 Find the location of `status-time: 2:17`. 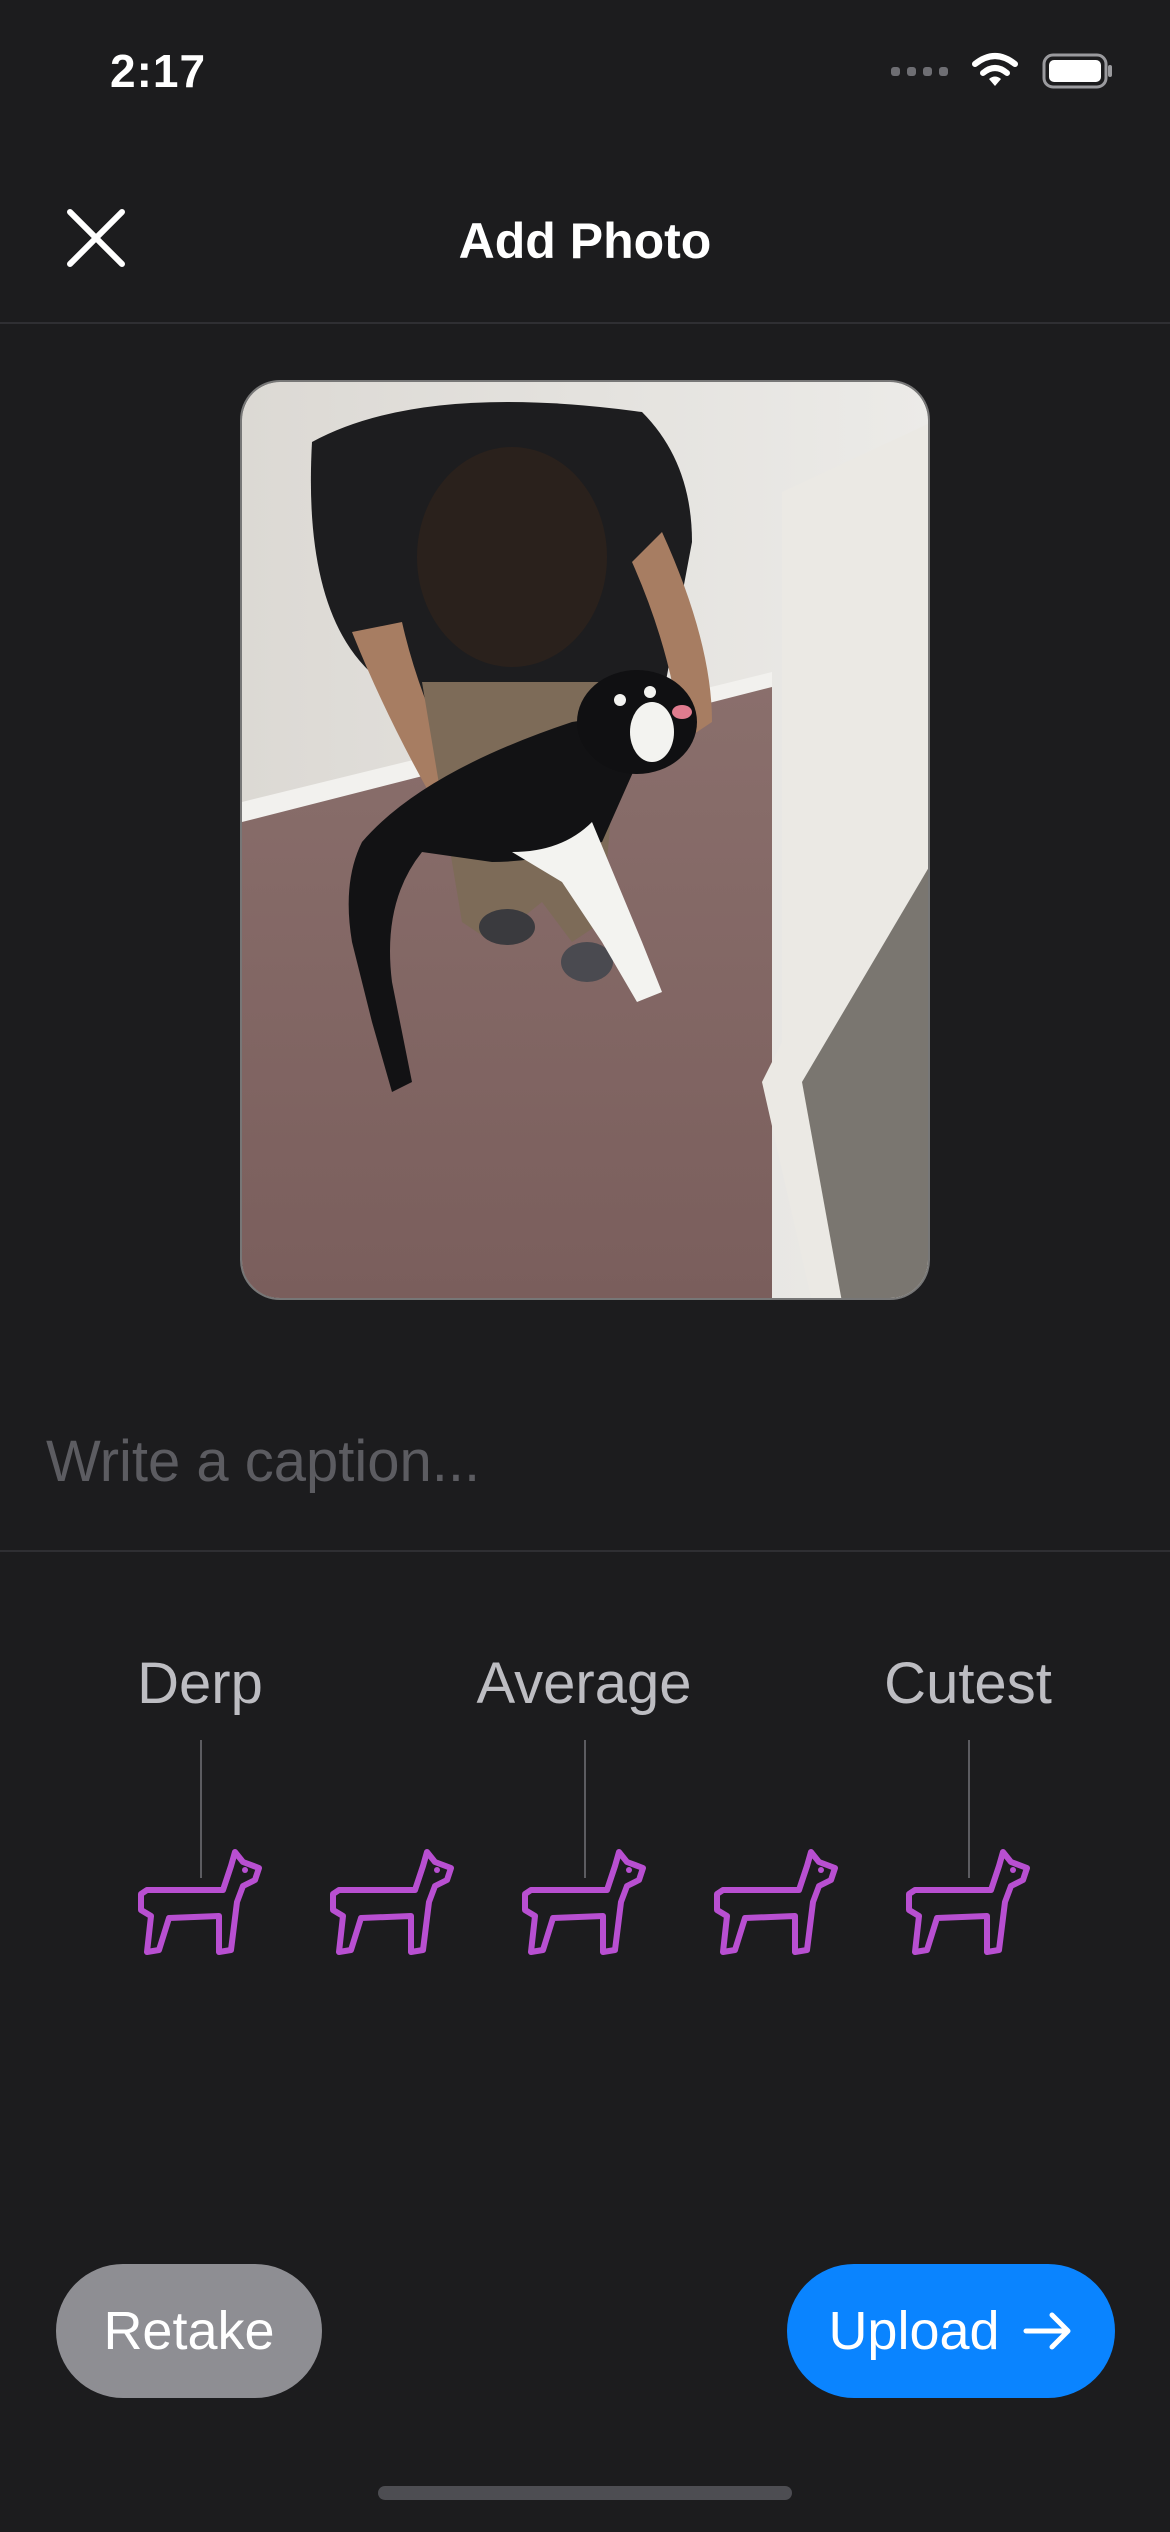

status-time: 2:17 is located at coordinates (158, 71).